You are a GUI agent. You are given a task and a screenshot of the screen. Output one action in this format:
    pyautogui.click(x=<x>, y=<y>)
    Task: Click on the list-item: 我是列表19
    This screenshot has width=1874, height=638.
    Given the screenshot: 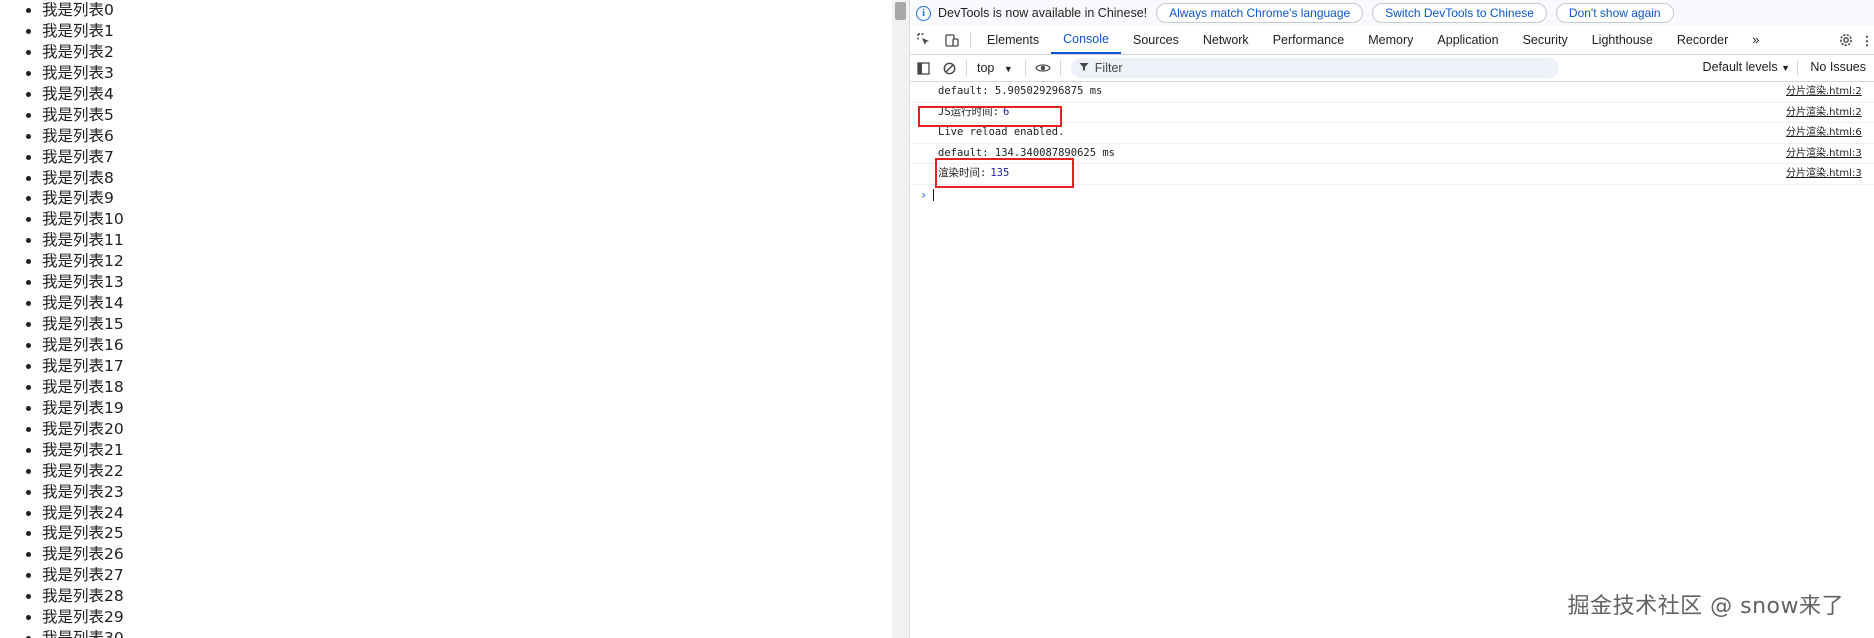 What is the action you would take?
    pyautogui.click(x=467, y=408)
    